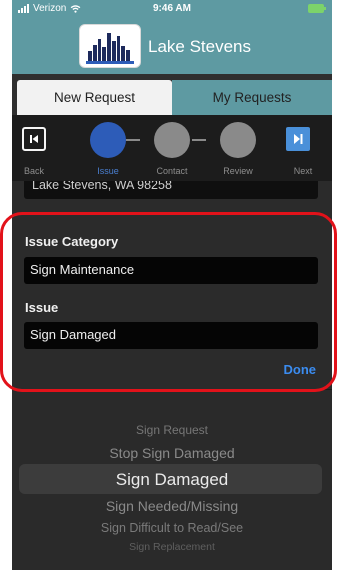 This screenshot has height=570, width=337. I want to click on tab-bar: New Request My Requests, so click(172, 94).